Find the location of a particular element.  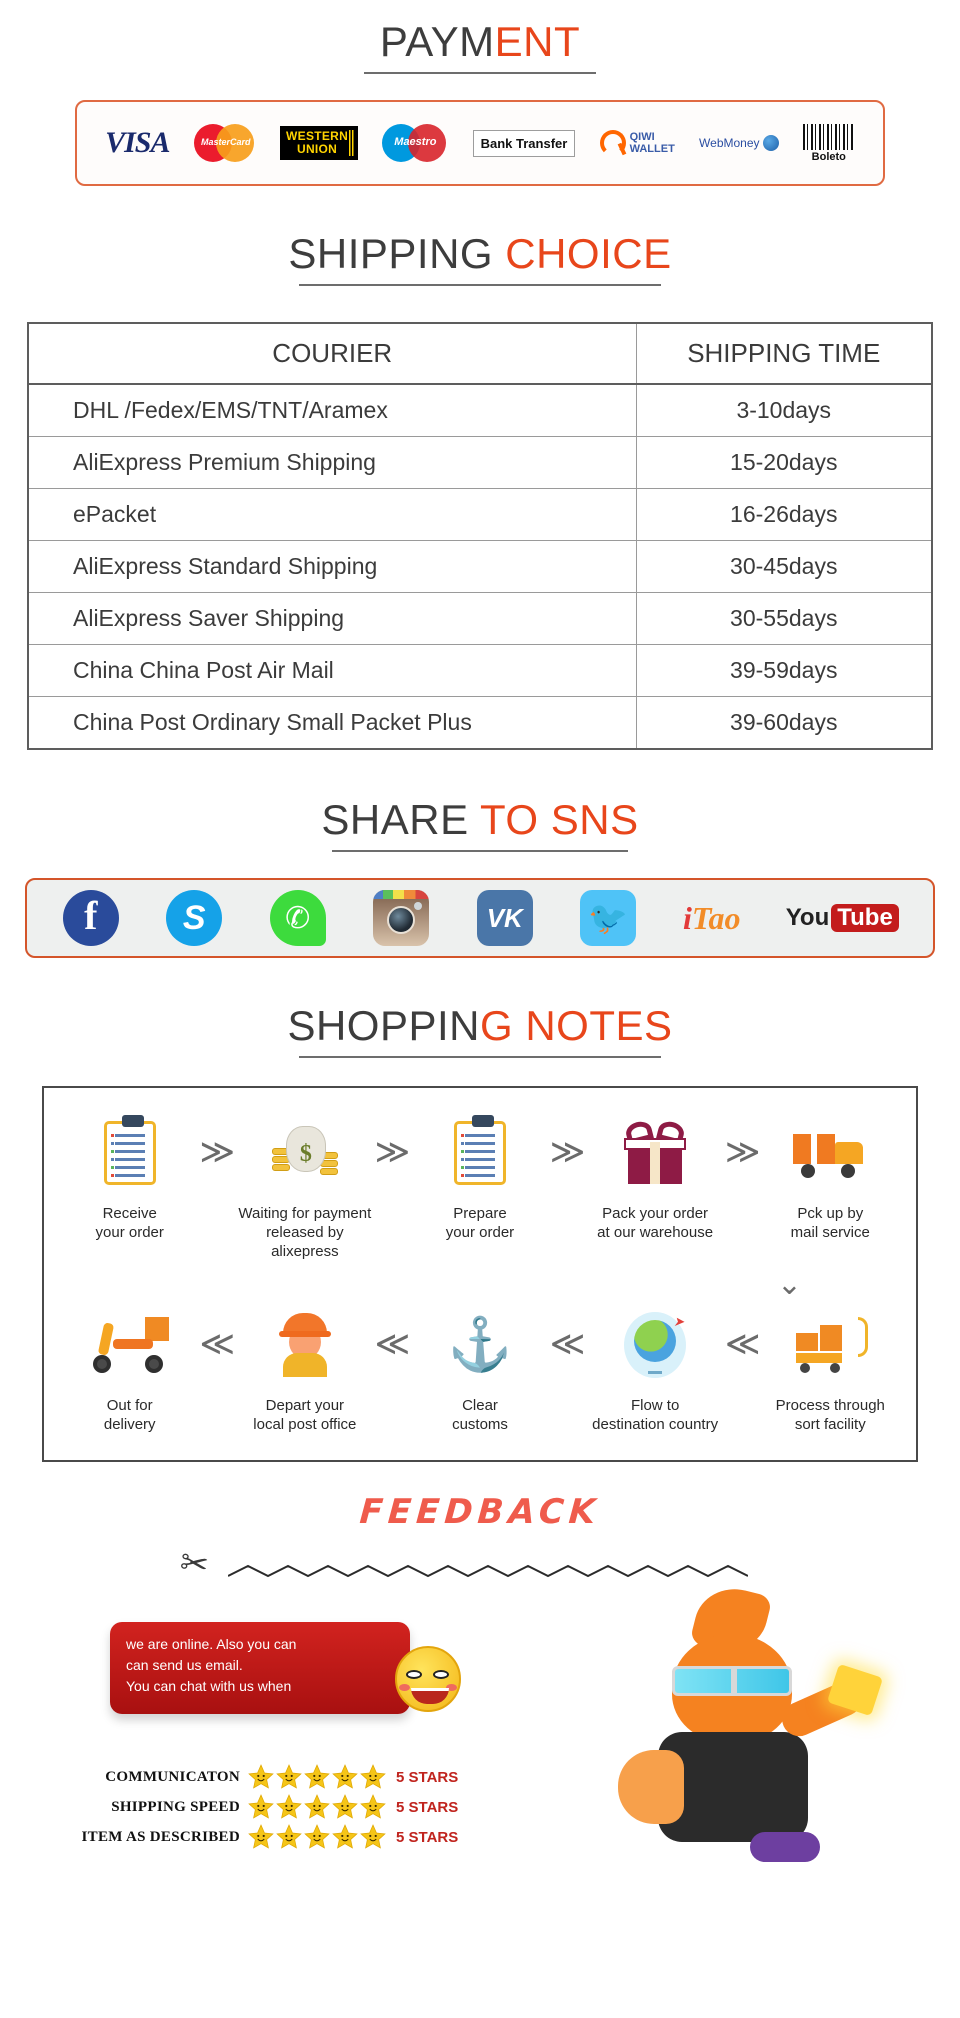

flow-step-sort-facility: Process through sort facility is located at coordinates (830, 1368).